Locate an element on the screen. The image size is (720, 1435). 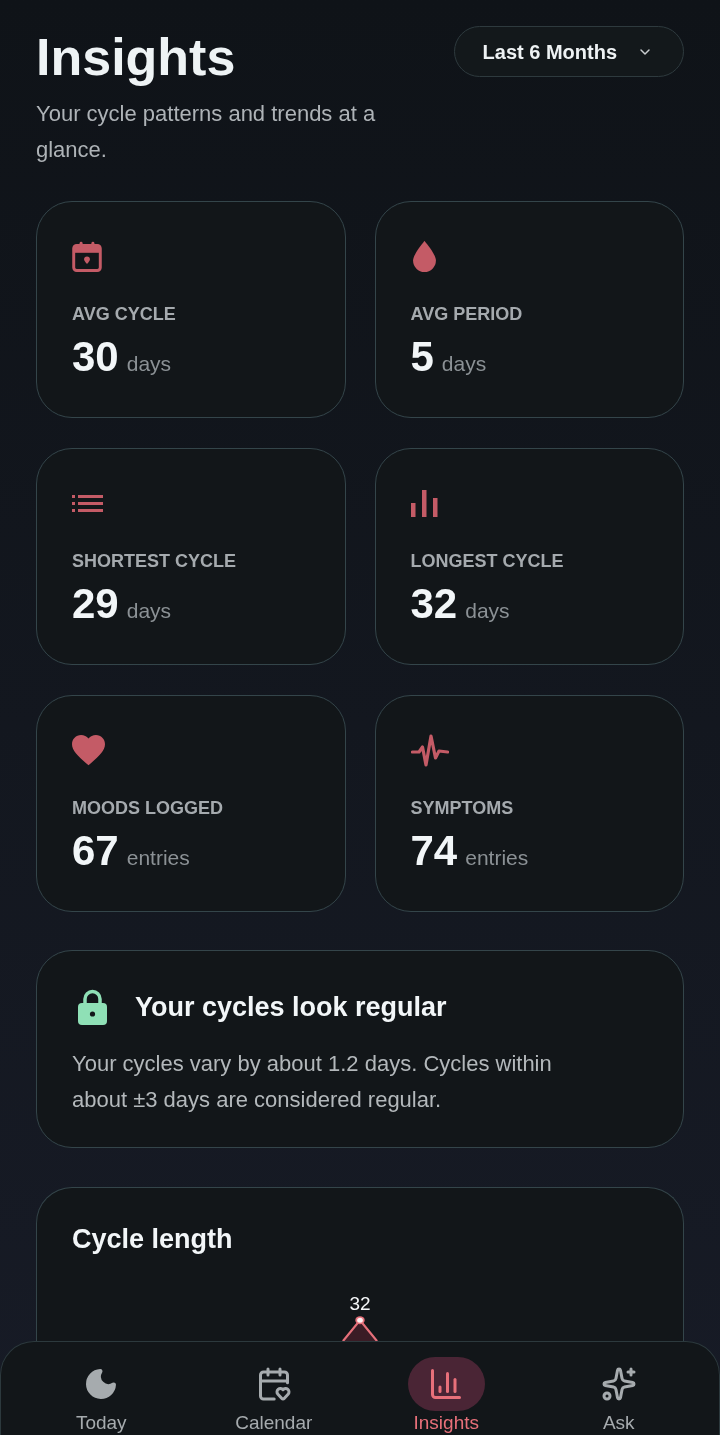
page-title: Insights is located at coordinates (136, 57).